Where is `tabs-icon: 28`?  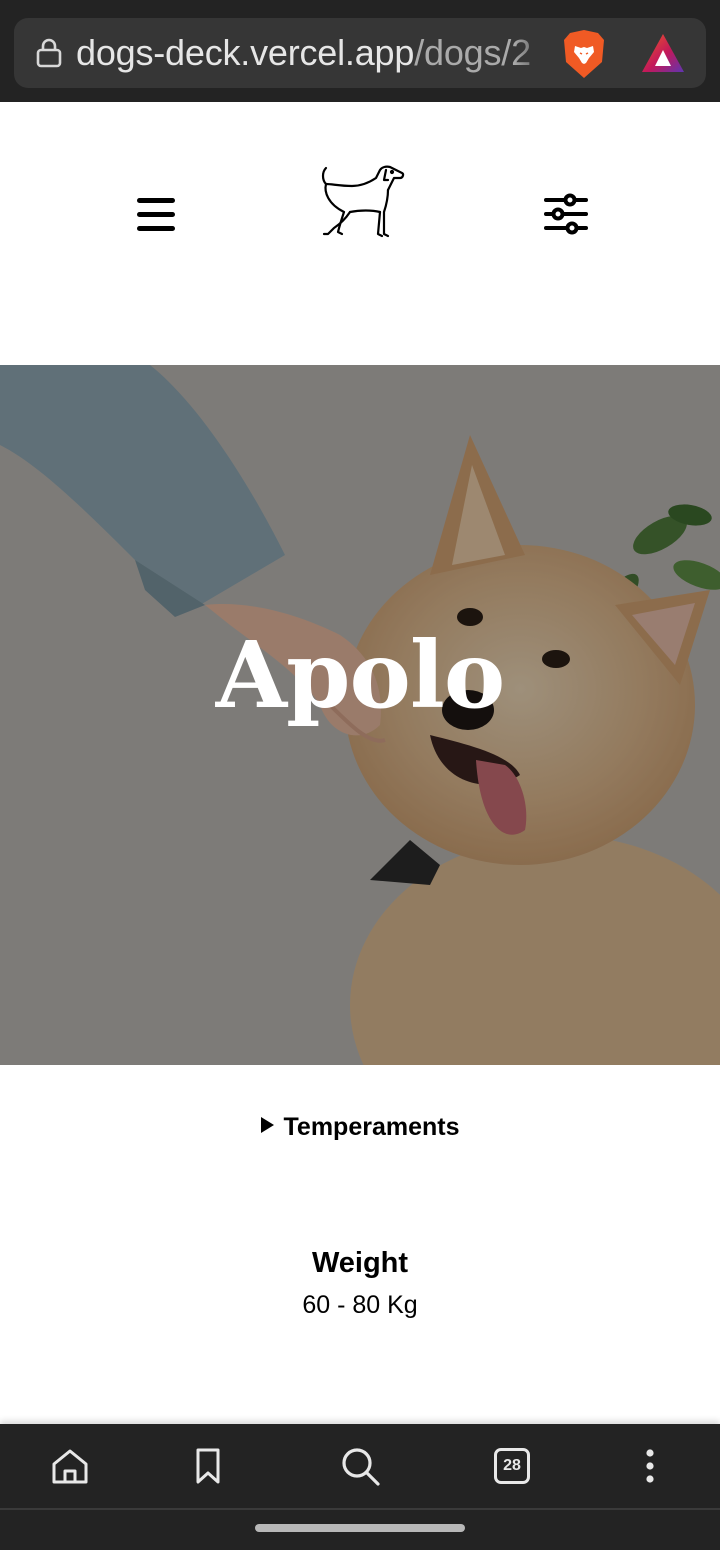
tabs-icon: 28 is located at coordinates (512, 1466).